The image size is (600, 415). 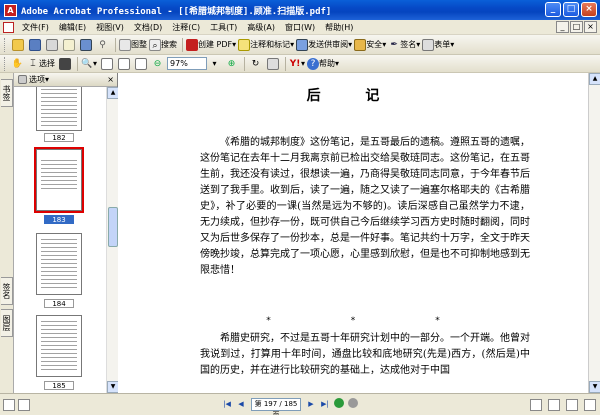 What do you see at coordinates (339, 404) in the screenshot?
I see `previous-view-button` at bounding box center [339, 404].